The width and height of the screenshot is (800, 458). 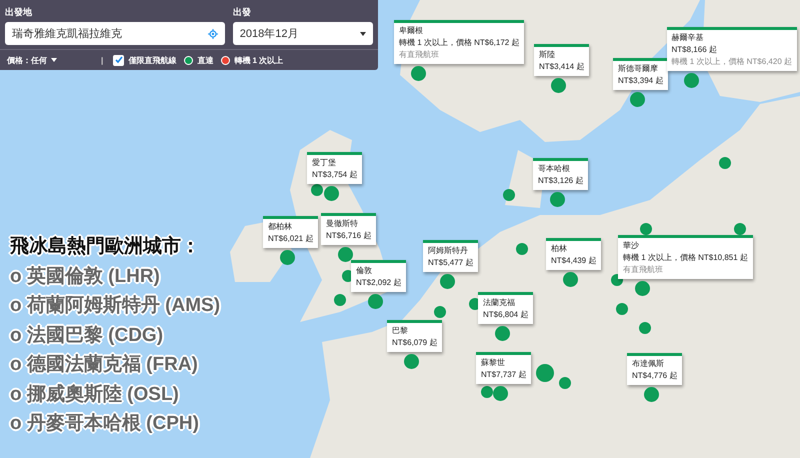 I want to click on legend-label: 轉機 1 次以上, so click(x=259, y=60).